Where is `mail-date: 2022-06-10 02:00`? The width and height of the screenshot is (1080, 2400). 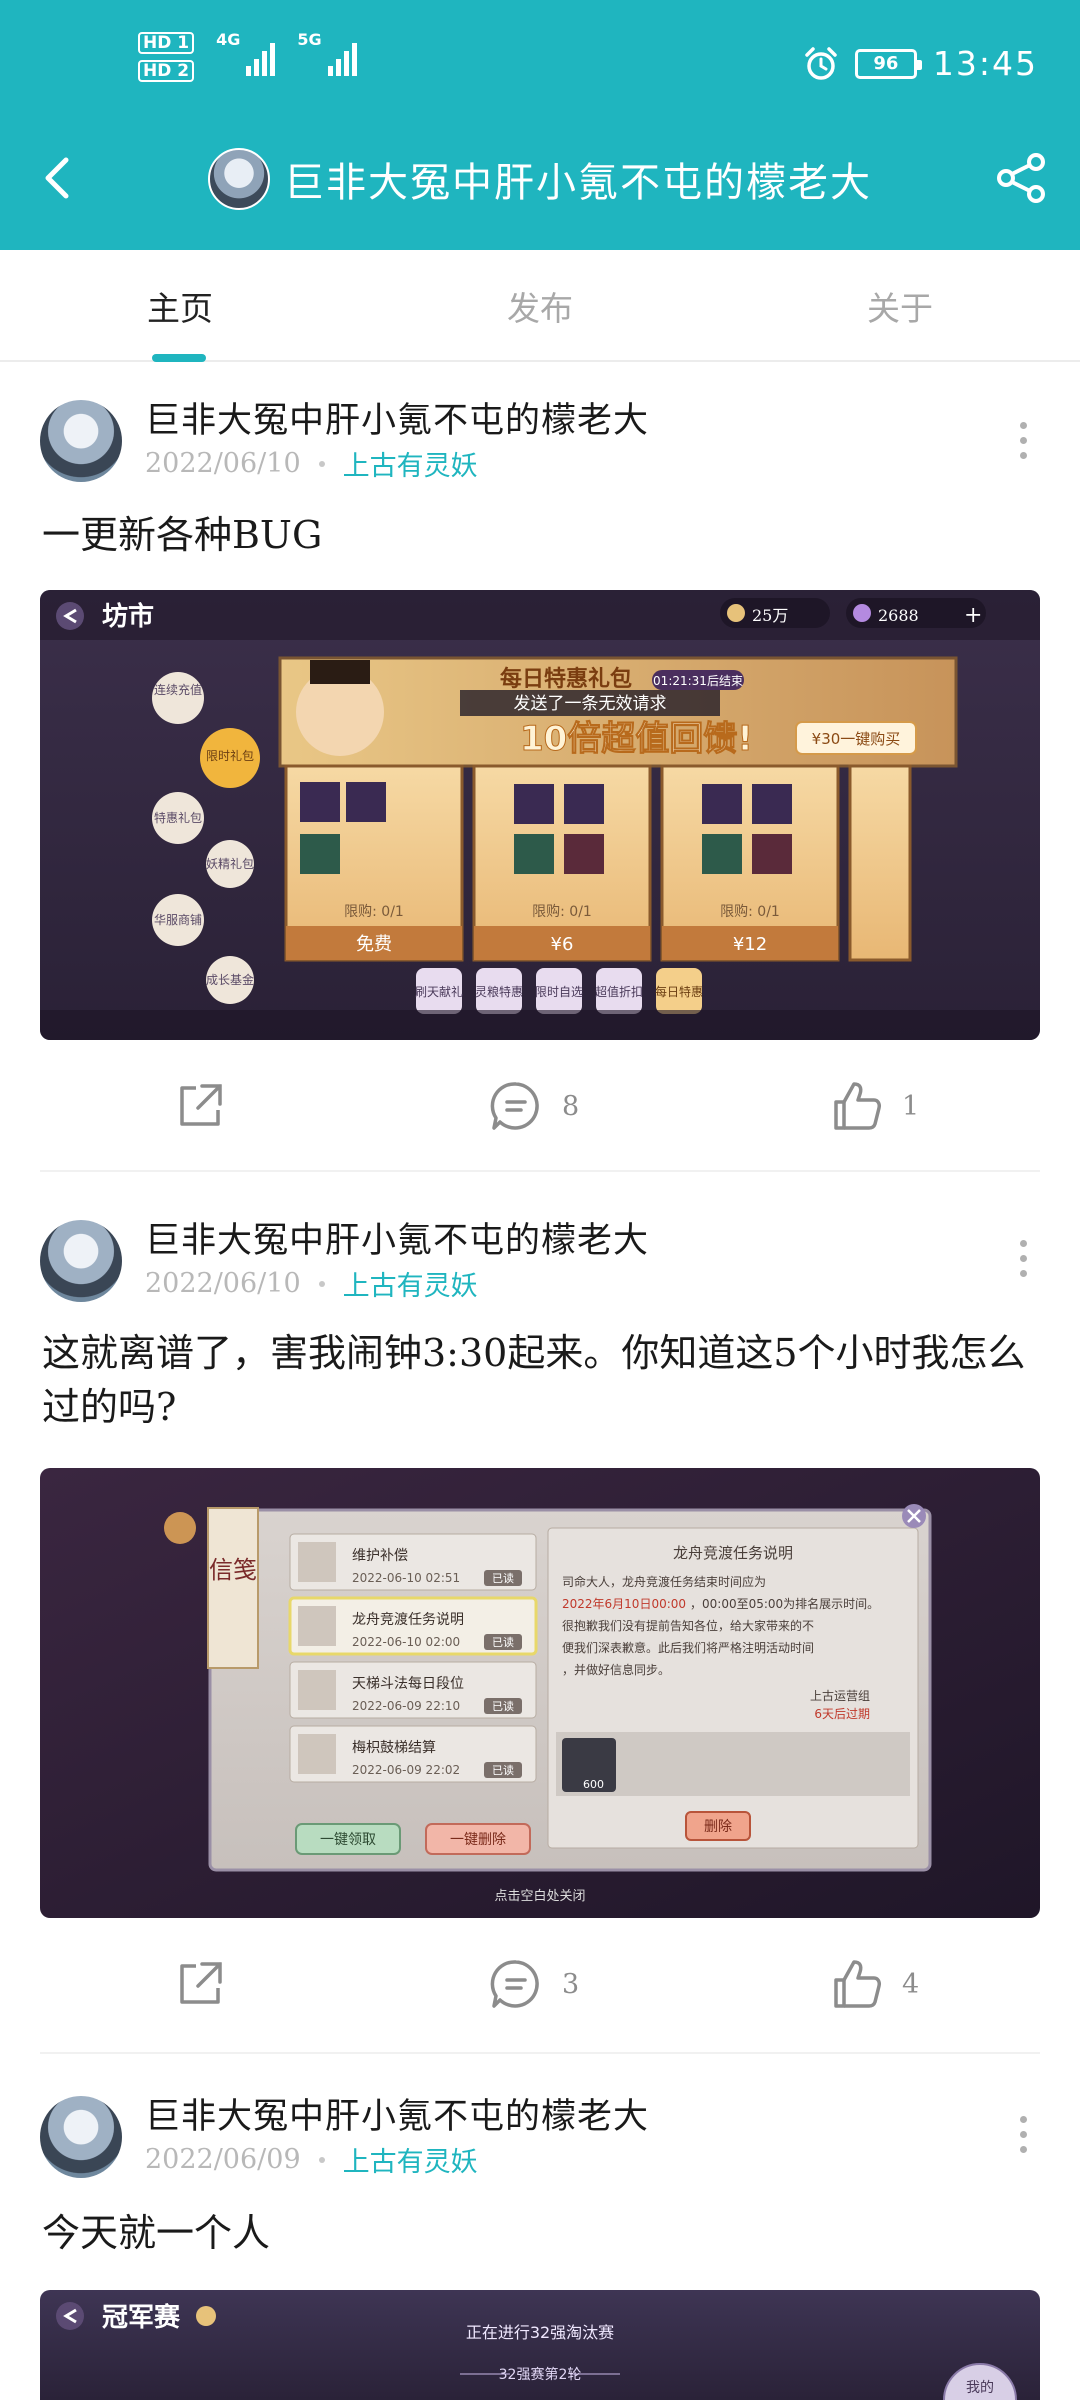
mail-date: 2022-06-10 02:00 is located at coordinates (406, 1642).